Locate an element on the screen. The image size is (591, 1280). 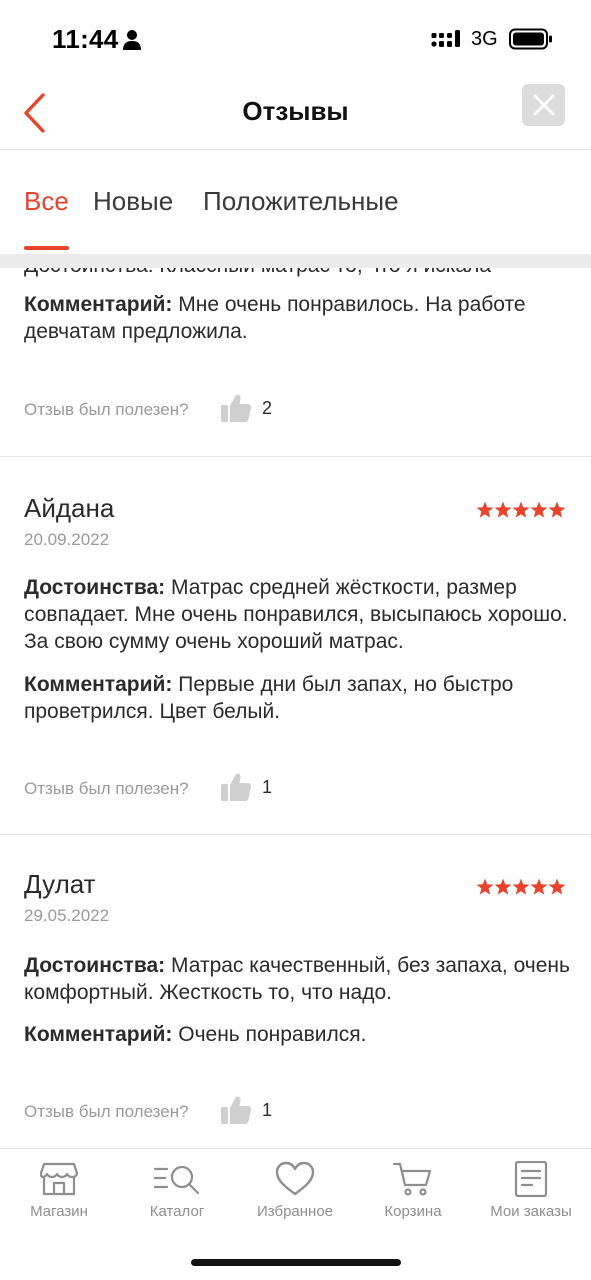
tab-bar-catalog: Каталог is located at coordinates (177, 1190).